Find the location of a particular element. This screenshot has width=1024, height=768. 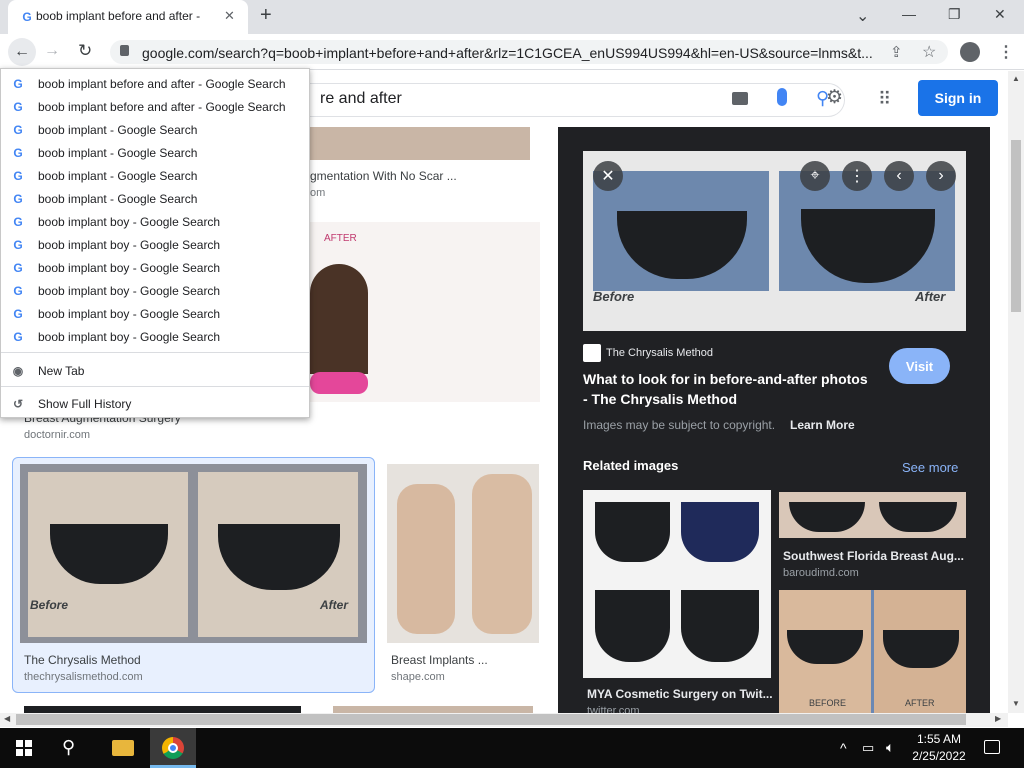

previous-image-icon: ‹ is located at coordinates (899, 176).